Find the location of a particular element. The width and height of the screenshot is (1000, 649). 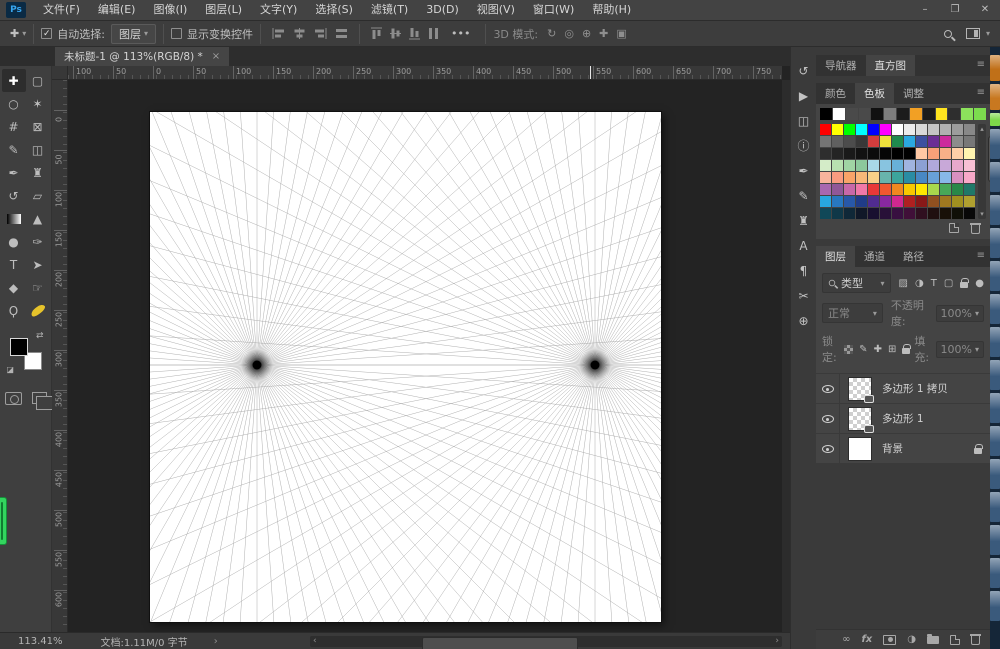

auto-select-checkbox: ✓ is located at coordinates (47, 33).